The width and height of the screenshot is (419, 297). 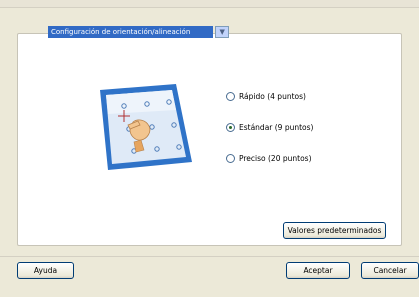 What do you see at coordinates (131, 32) in the screenshot?
I see `orientation-selector-value: Configuración de orientación/alineación` at bounding box center [131, 32].